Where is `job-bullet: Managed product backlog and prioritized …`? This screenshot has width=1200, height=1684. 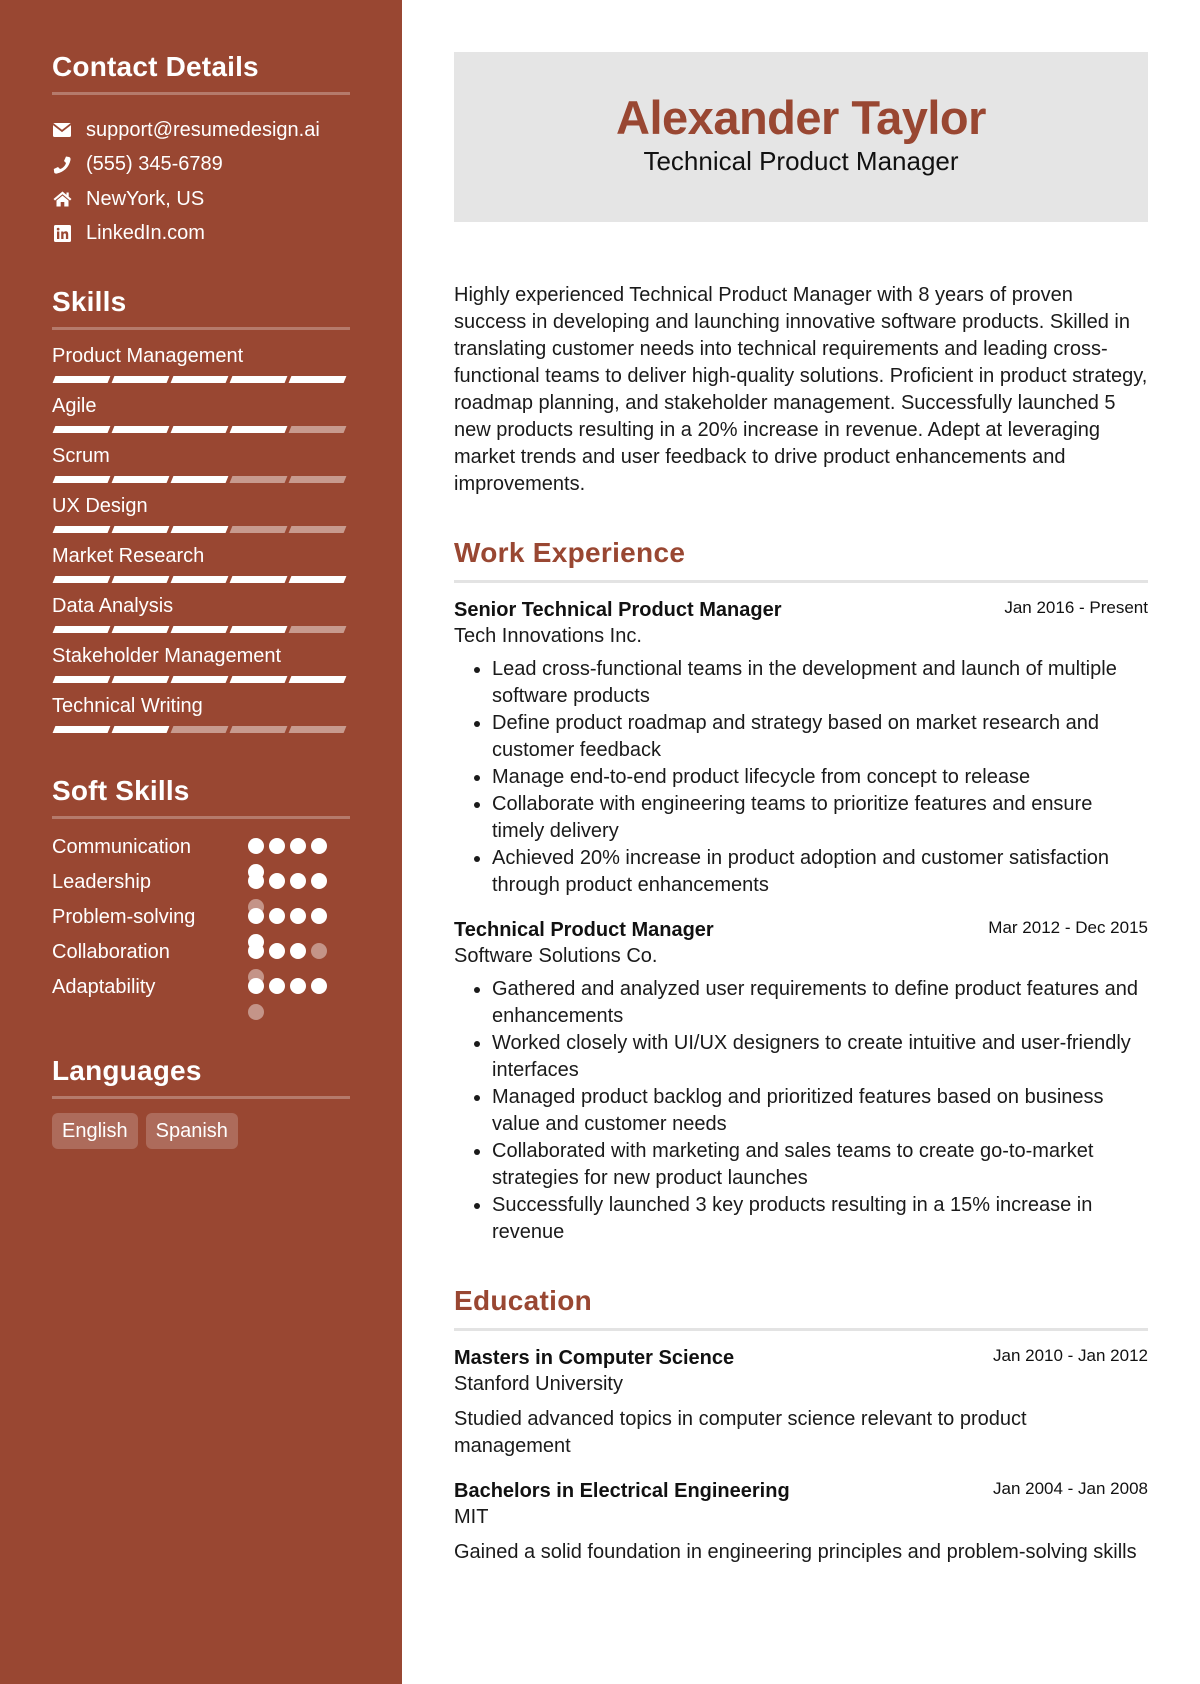 job-bullet: Managed product backlog and prioritized … is located at coordinates (820, 1111).